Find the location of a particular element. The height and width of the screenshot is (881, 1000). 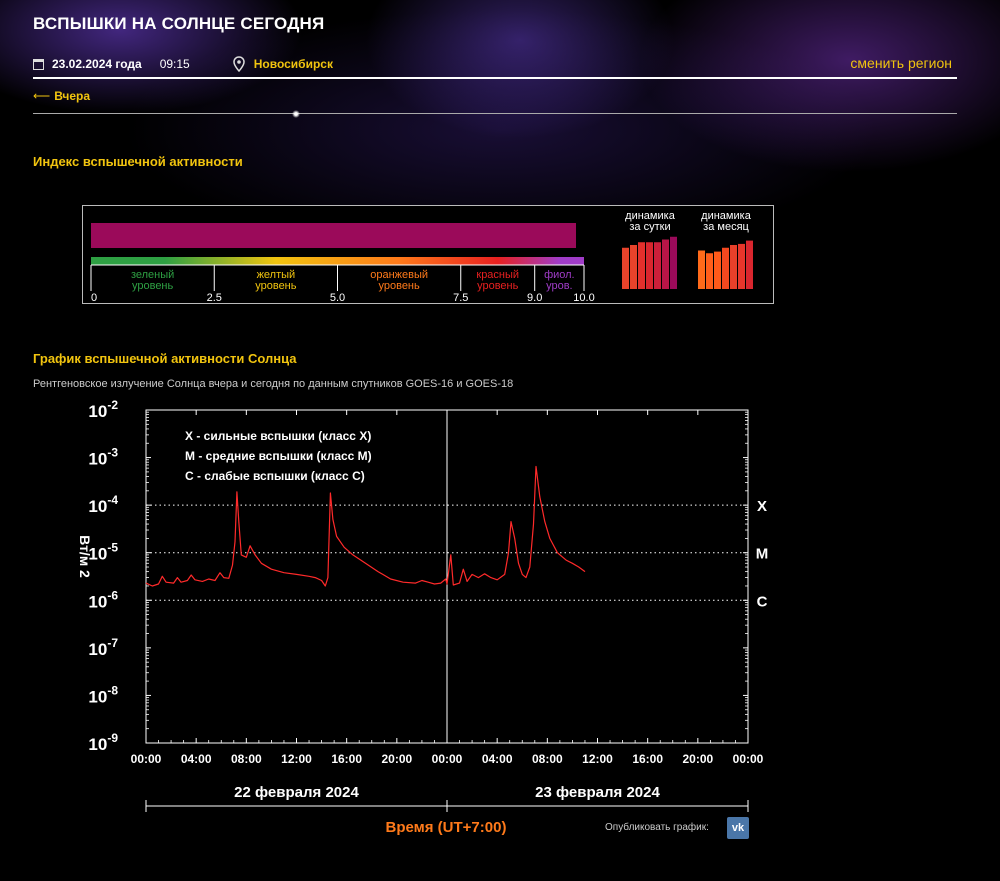

page-title: Вспышки на Солнце сегодня is located at coordinates (179, 23).